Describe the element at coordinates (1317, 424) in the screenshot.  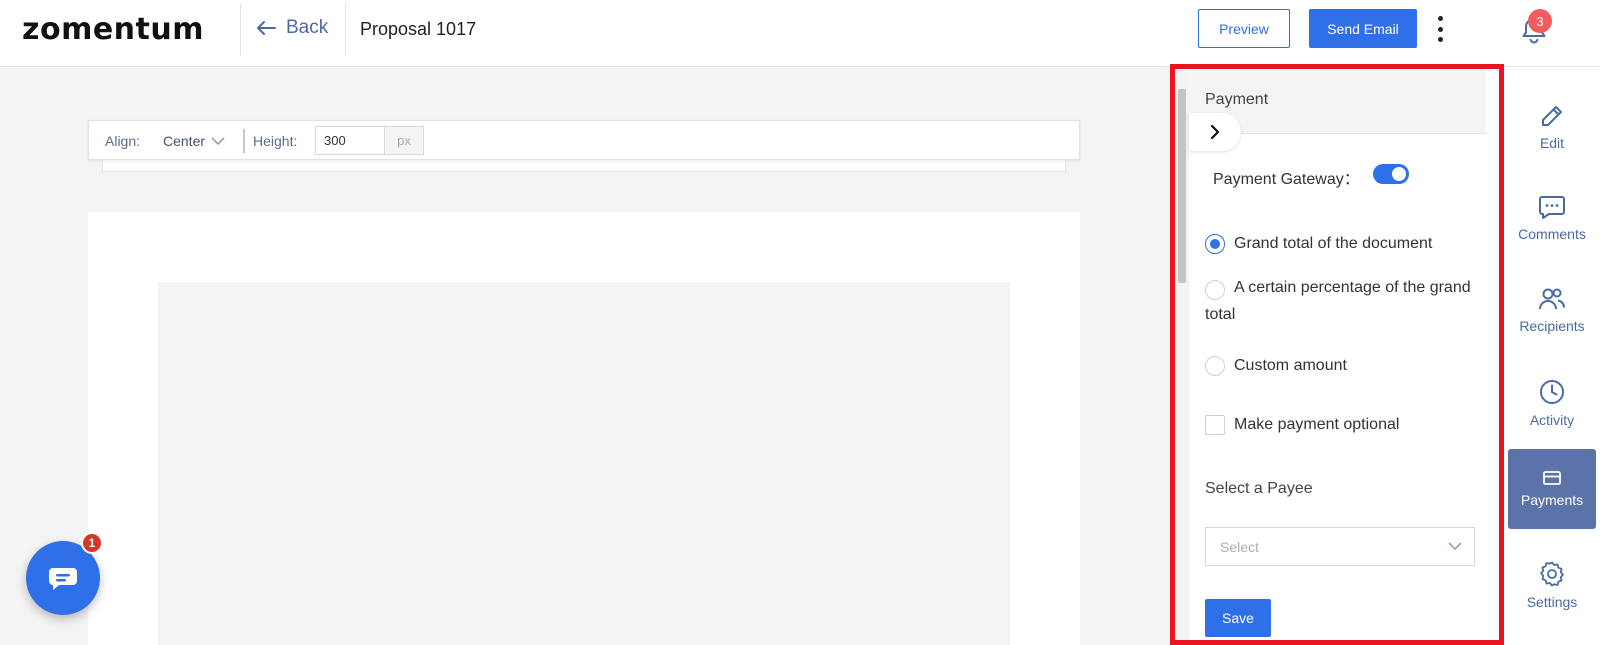
I see `payment-optional-label: Make payment optional` at that location.